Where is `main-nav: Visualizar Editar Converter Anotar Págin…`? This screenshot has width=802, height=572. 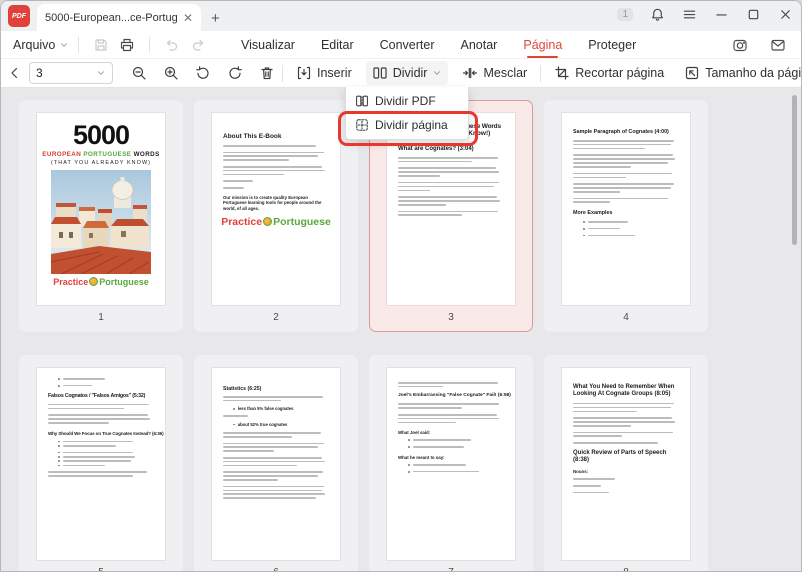
main-nav: Visualizar Editar Converter Anotar Págin… is located at coordinates (438, 46).